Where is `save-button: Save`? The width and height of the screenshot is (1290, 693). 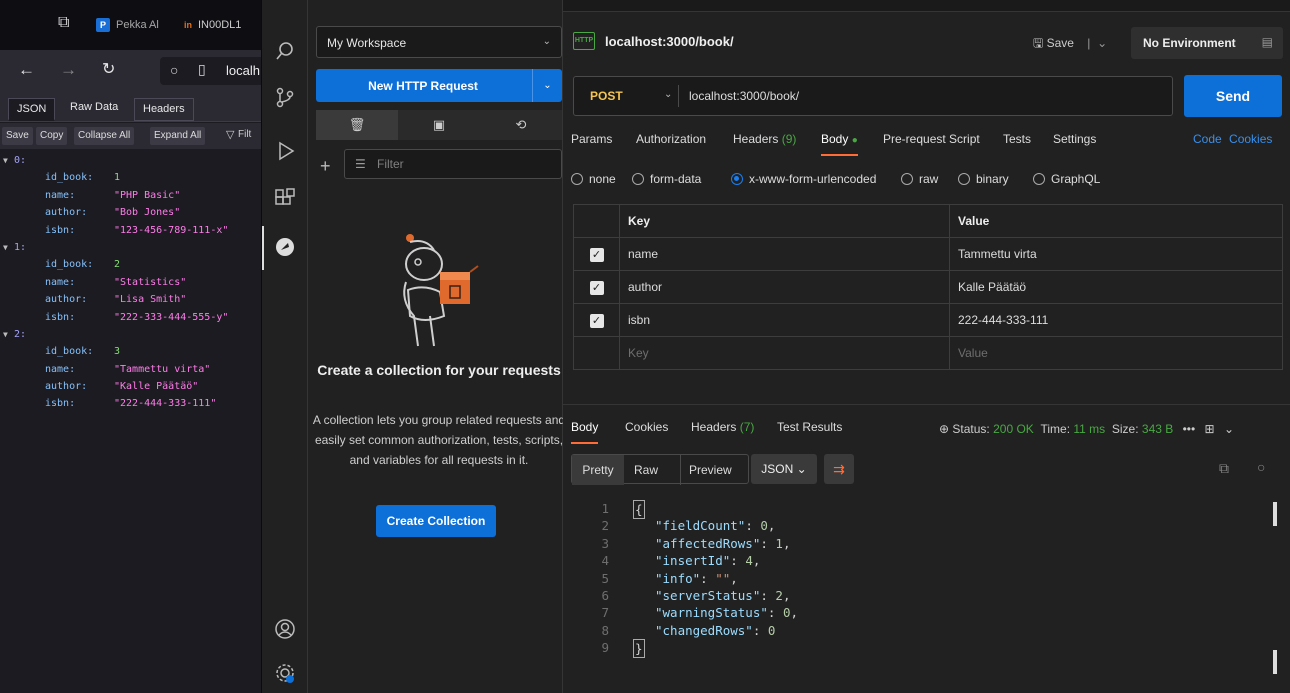 save-button: Save is located at coordinates (17, 136).